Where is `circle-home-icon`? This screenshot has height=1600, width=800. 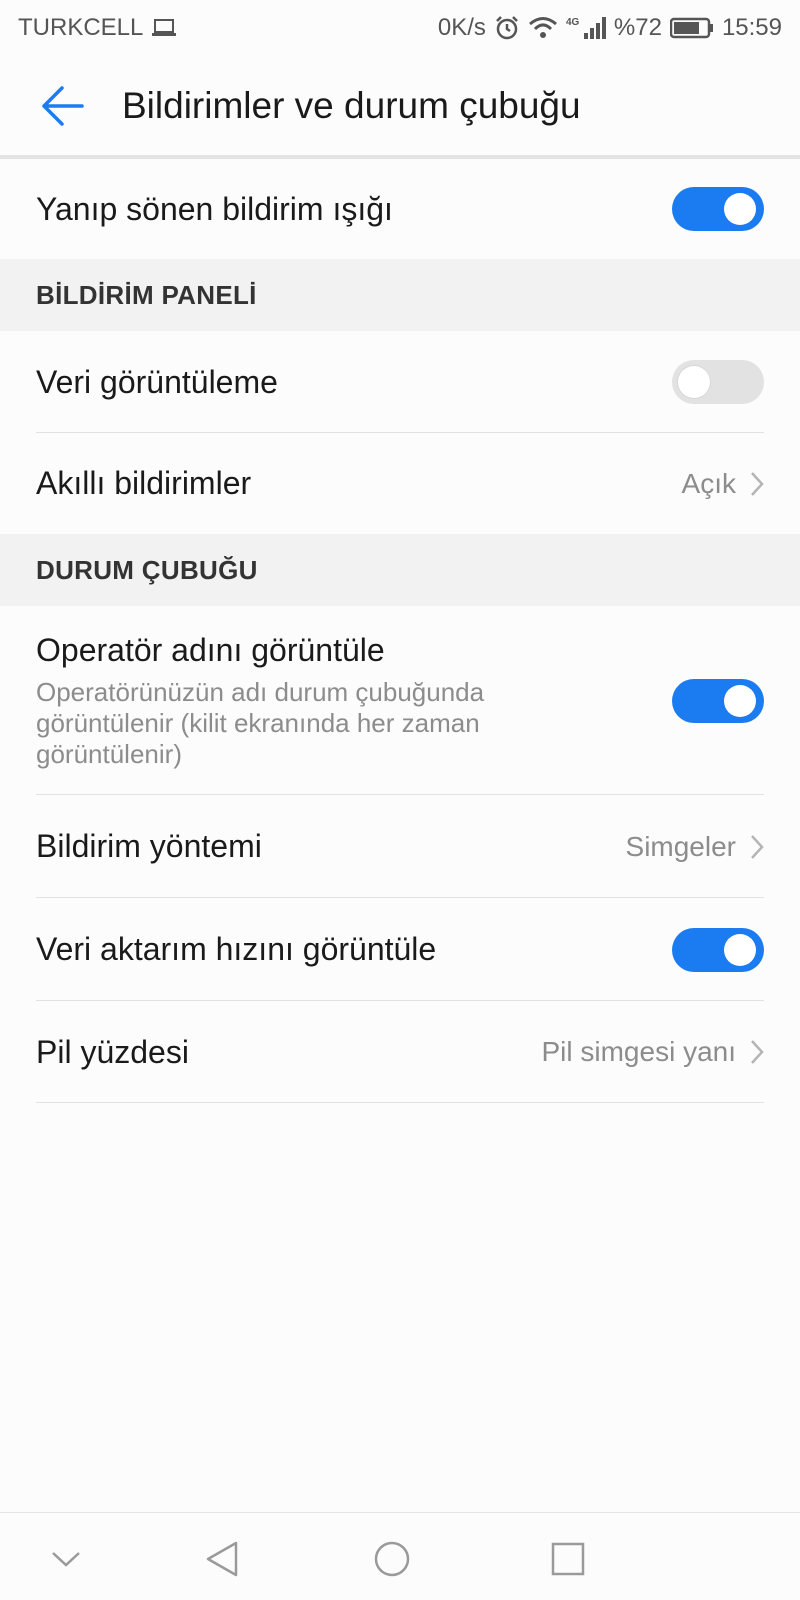 circle-home-icon is located at coordinates (392, 1559).